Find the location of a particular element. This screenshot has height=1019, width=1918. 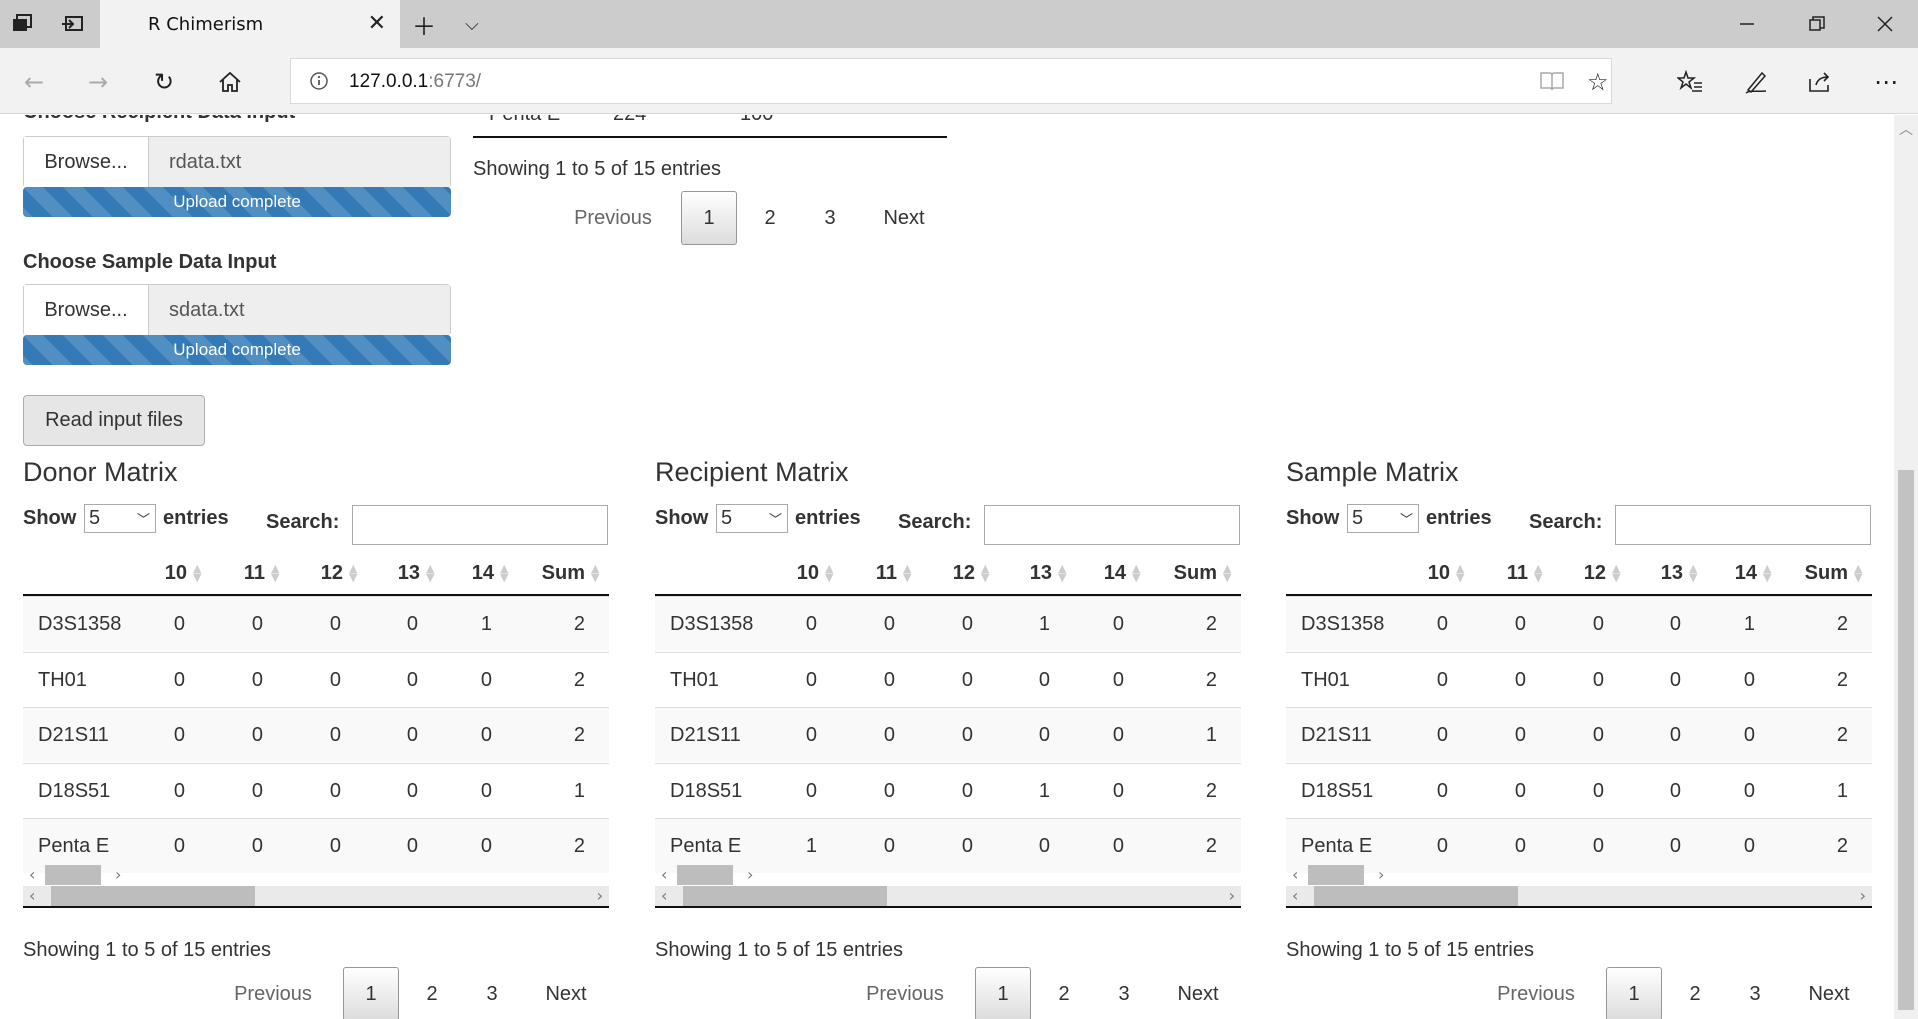

recipient-file-input: Browse... rdata.txt is located at coordinates (237, 162).